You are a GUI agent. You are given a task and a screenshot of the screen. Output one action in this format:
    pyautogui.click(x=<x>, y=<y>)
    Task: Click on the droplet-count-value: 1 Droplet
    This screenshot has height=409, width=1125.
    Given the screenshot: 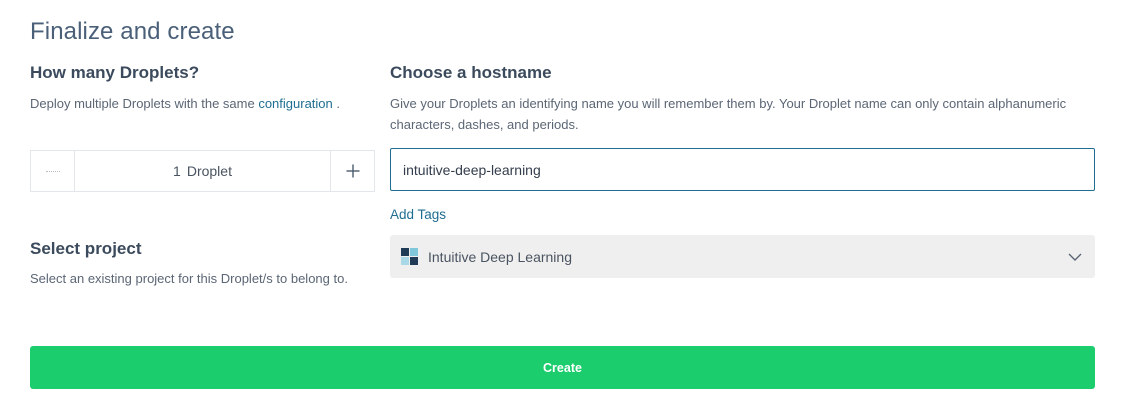 What is the action you would take?
    pyautogui.click(x=202, y=171)
    